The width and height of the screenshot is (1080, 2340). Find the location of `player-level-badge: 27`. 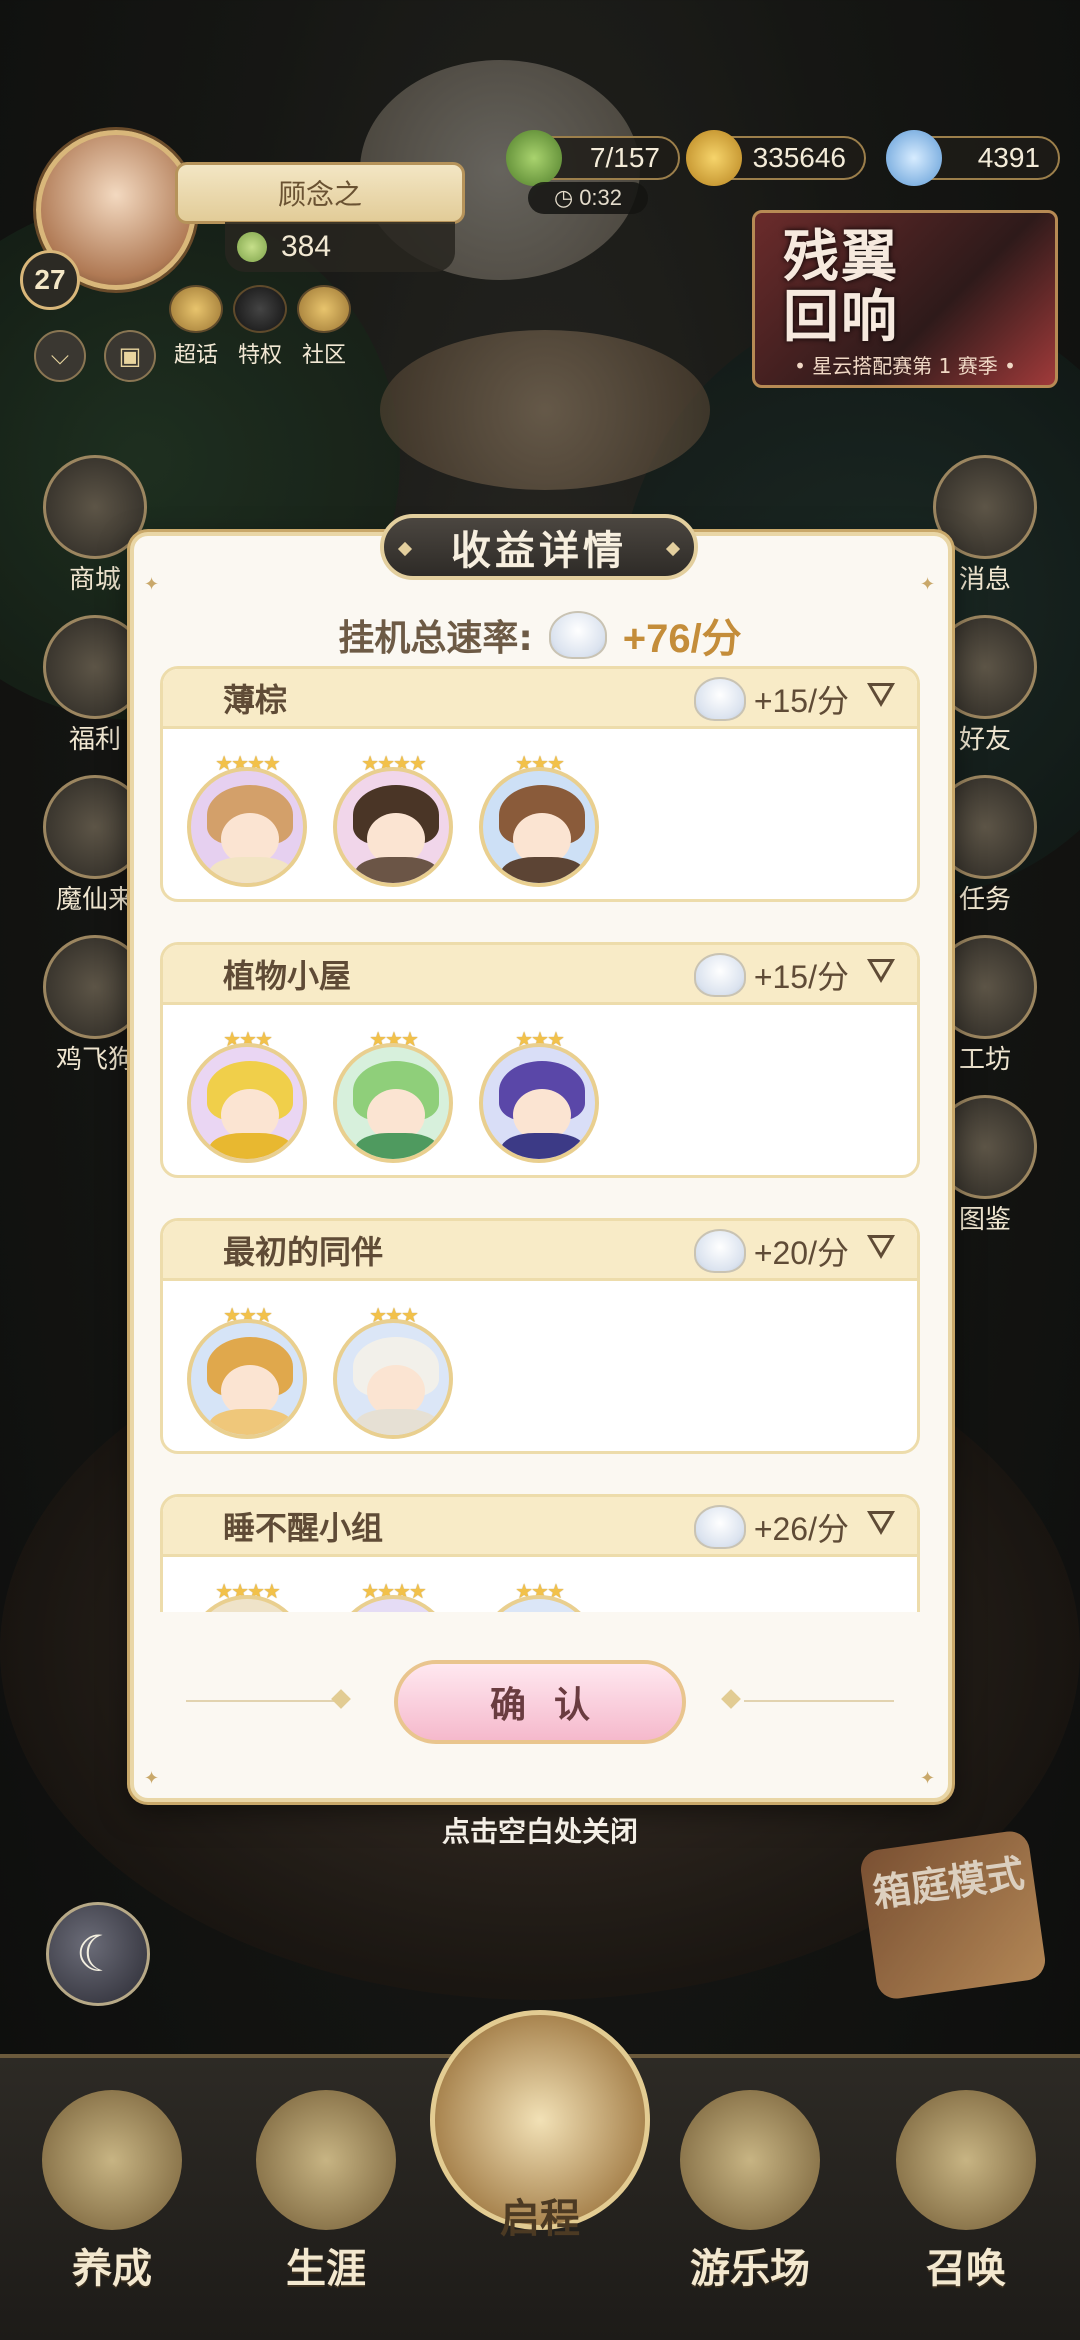

player-level-badge: 27 is located at coordinates (50, 280).